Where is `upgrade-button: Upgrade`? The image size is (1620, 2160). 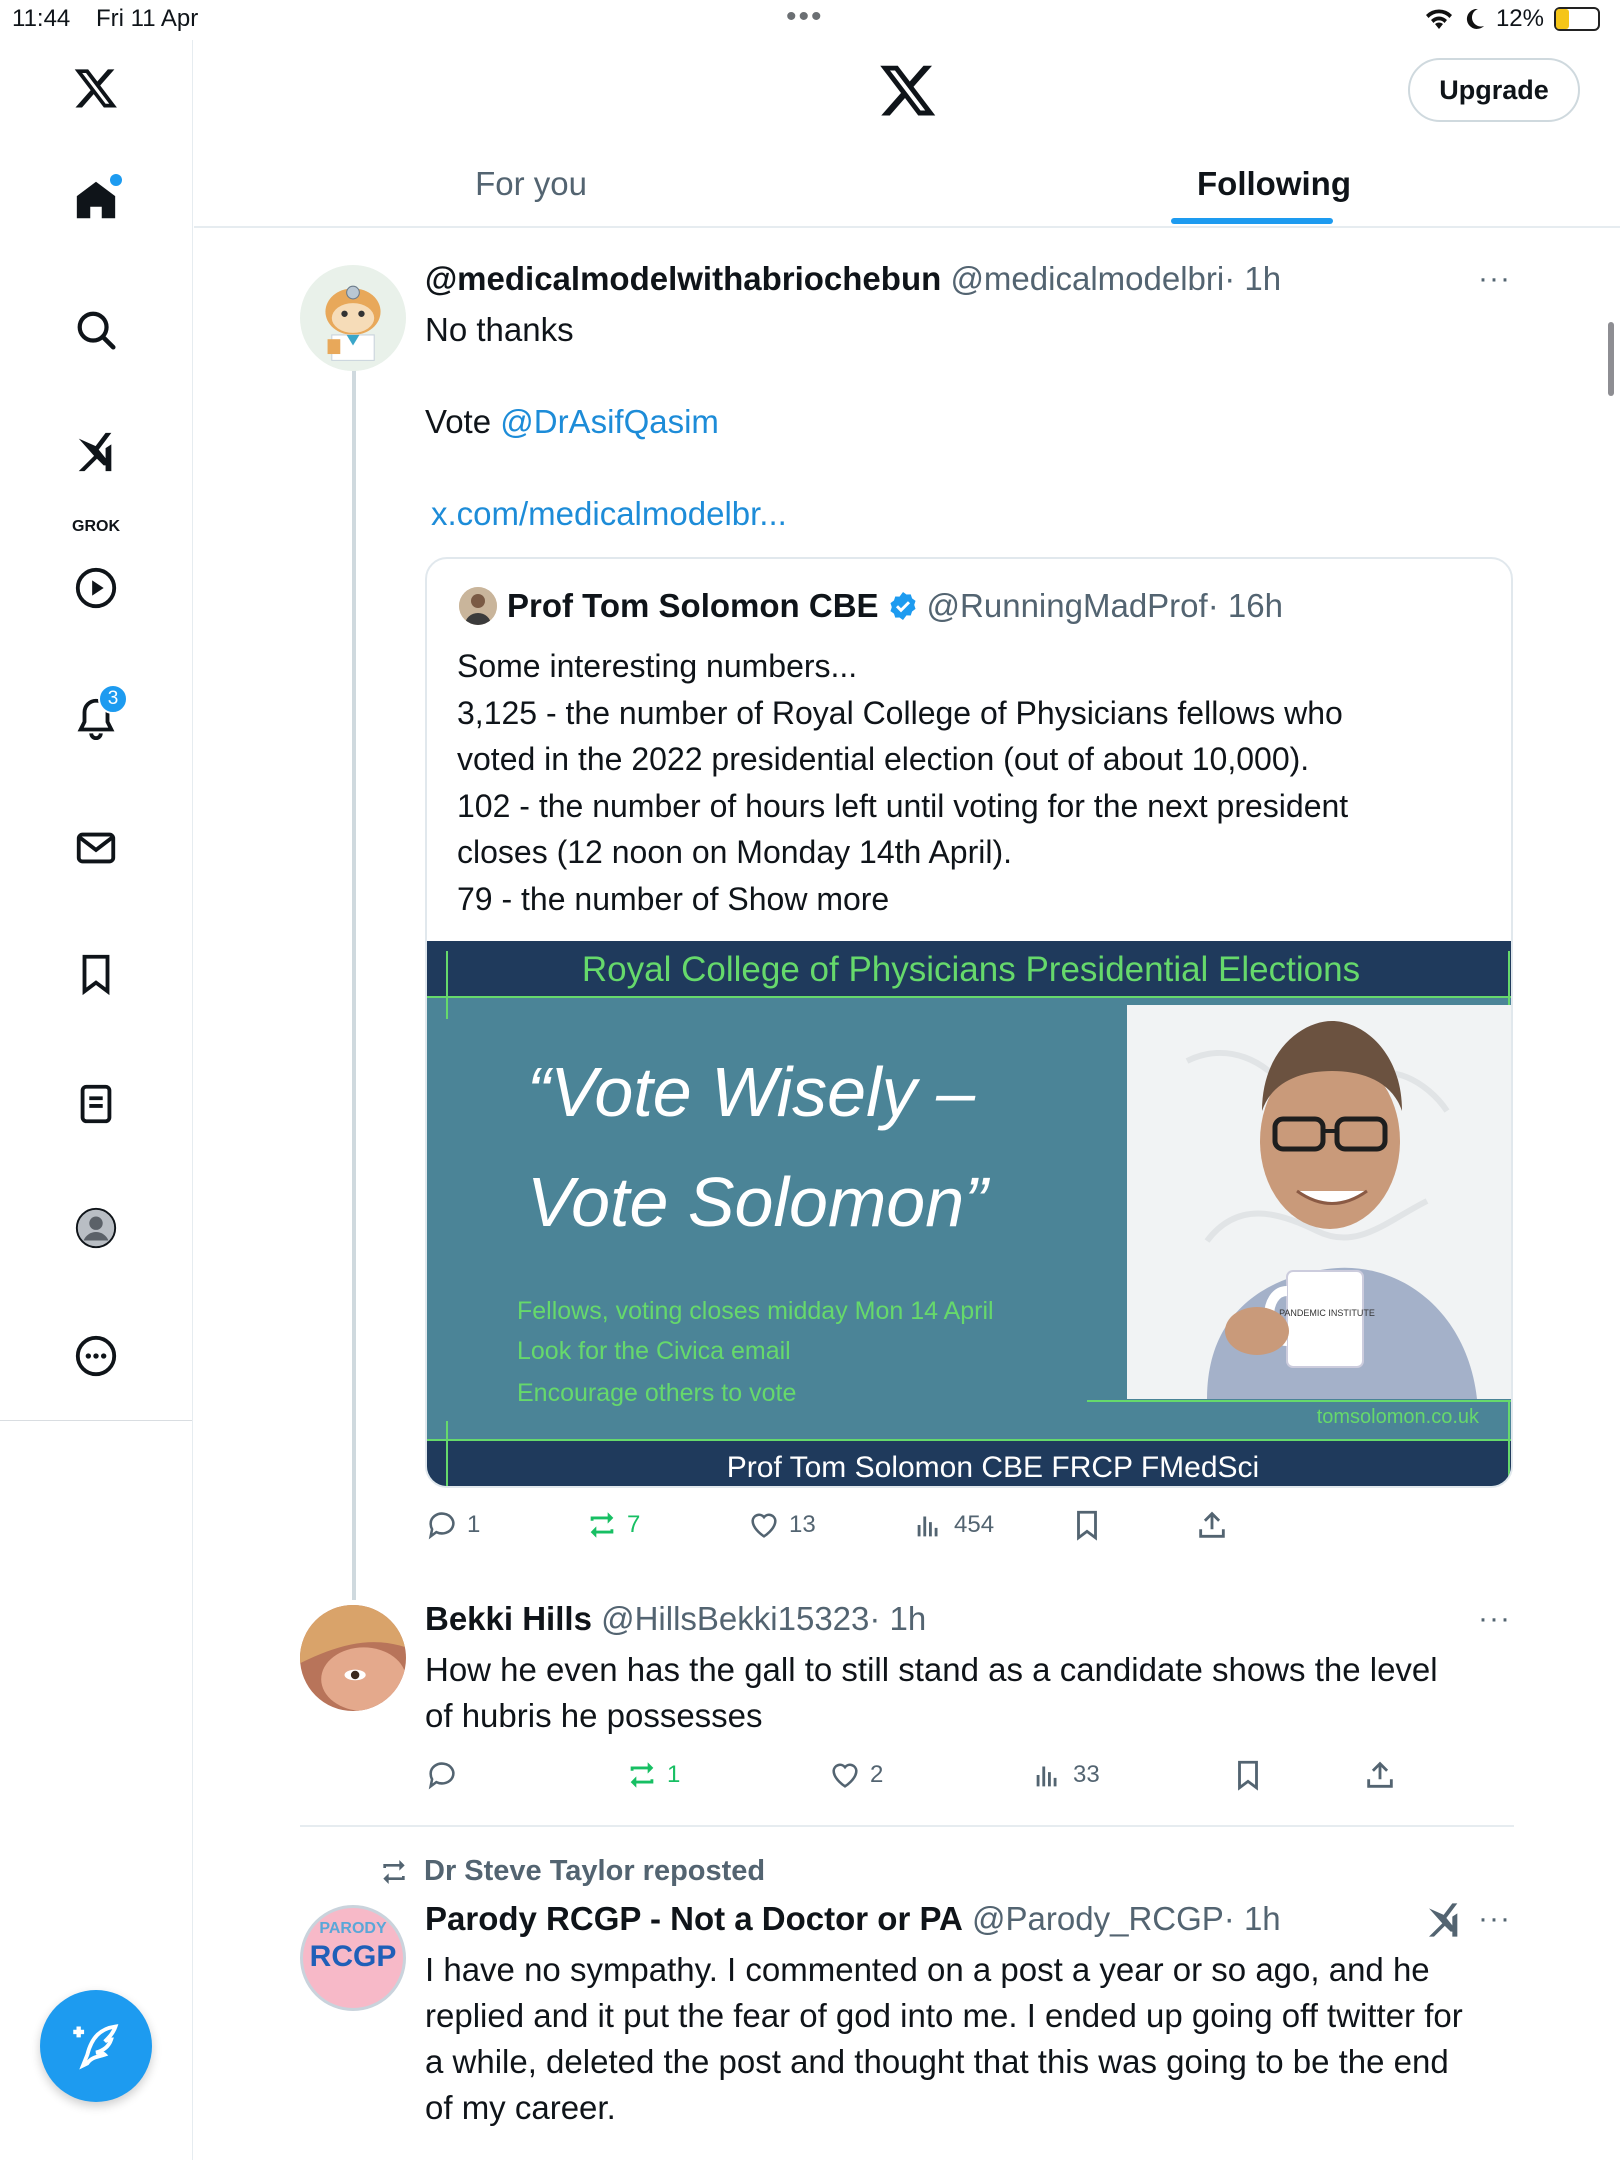 upgrade-button: Upgrade is located at coordinates (1494, 90).